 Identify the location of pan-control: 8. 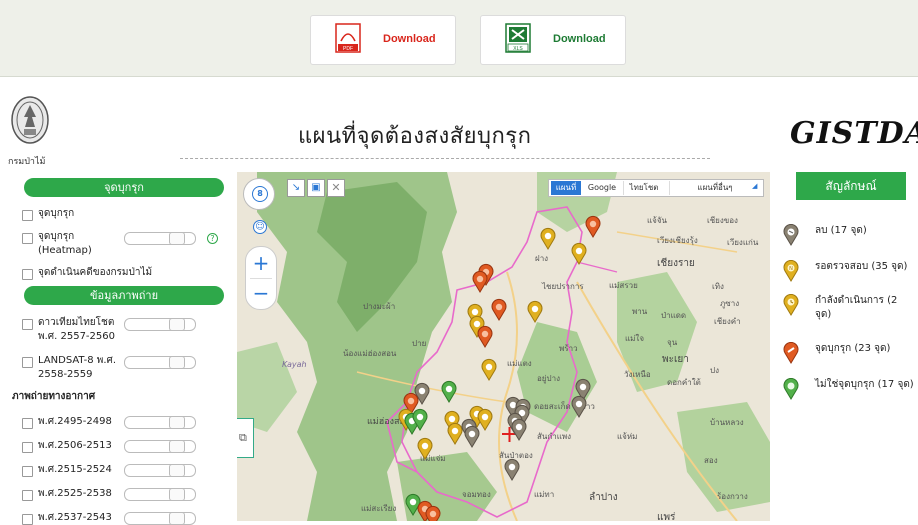
(259, 194).